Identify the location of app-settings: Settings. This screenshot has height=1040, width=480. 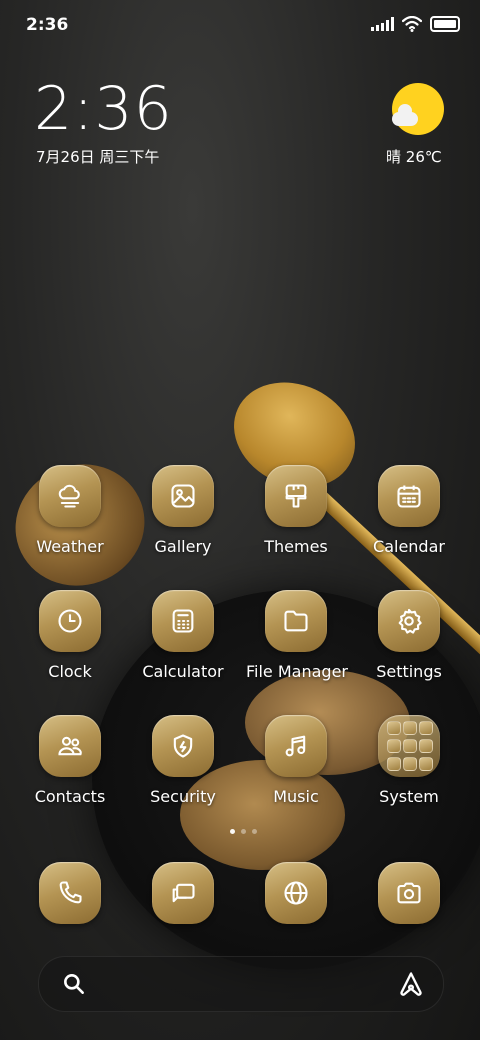
(409, 635).